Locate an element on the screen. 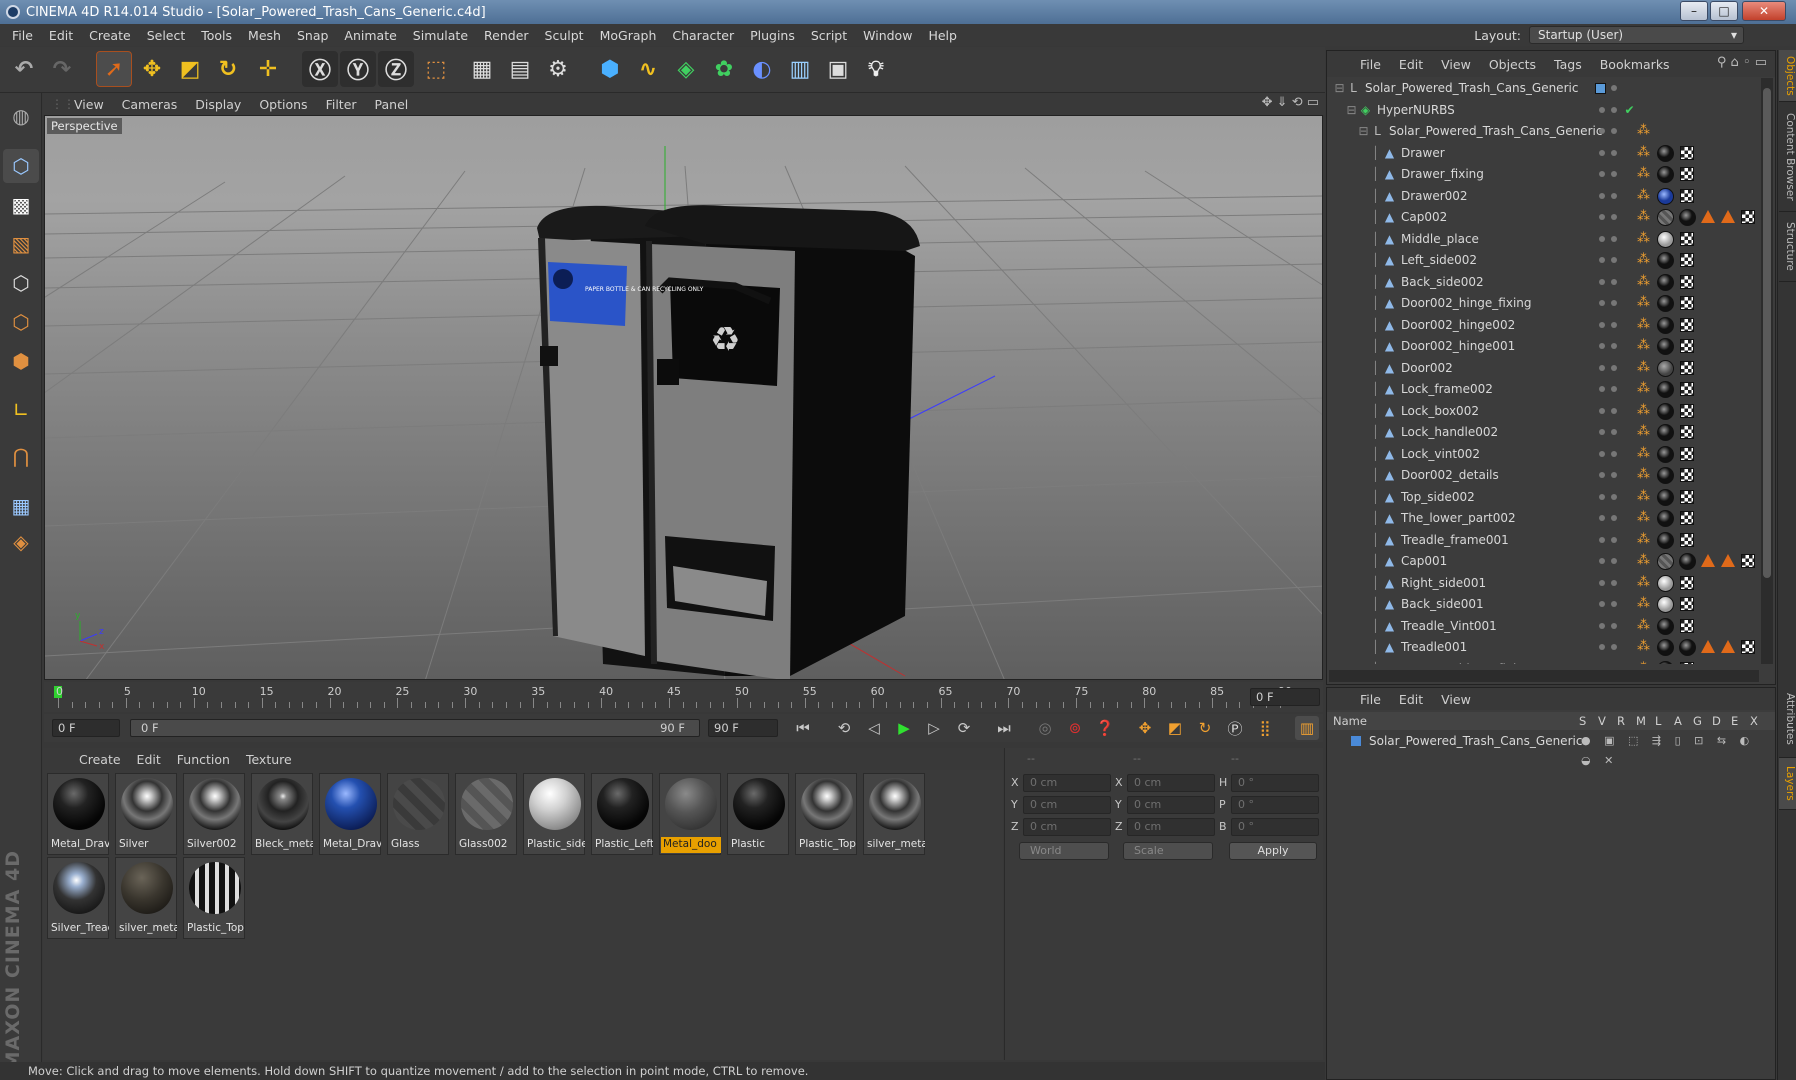  object-row: │ ▲ The_lower_part002 ⁂ is located at coordinates (1543, 518).